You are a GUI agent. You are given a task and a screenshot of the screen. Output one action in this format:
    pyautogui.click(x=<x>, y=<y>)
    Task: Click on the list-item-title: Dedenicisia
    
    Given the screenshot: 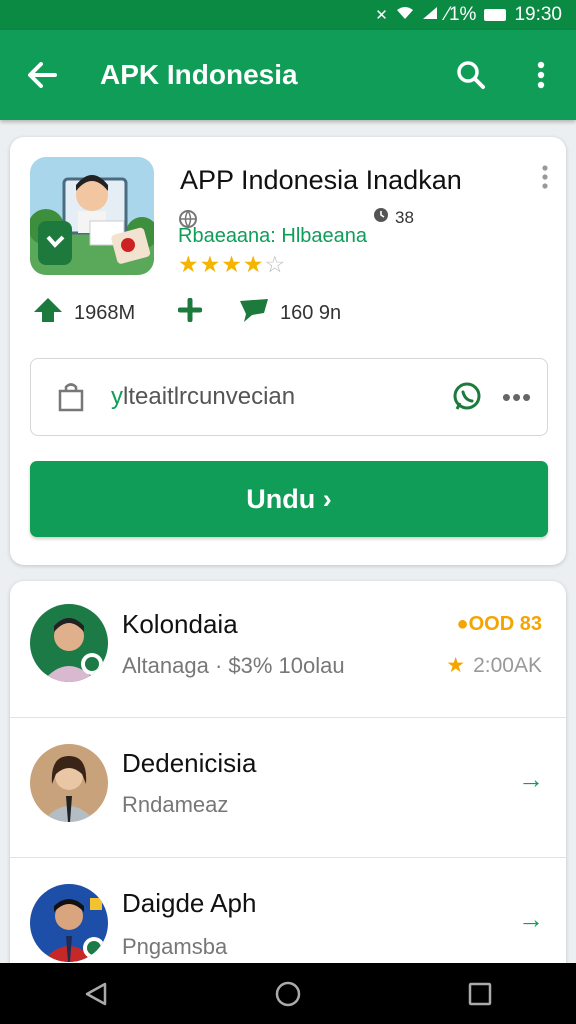 What is the action you would take?
    pyautogui.click(x=189, y=763)
    